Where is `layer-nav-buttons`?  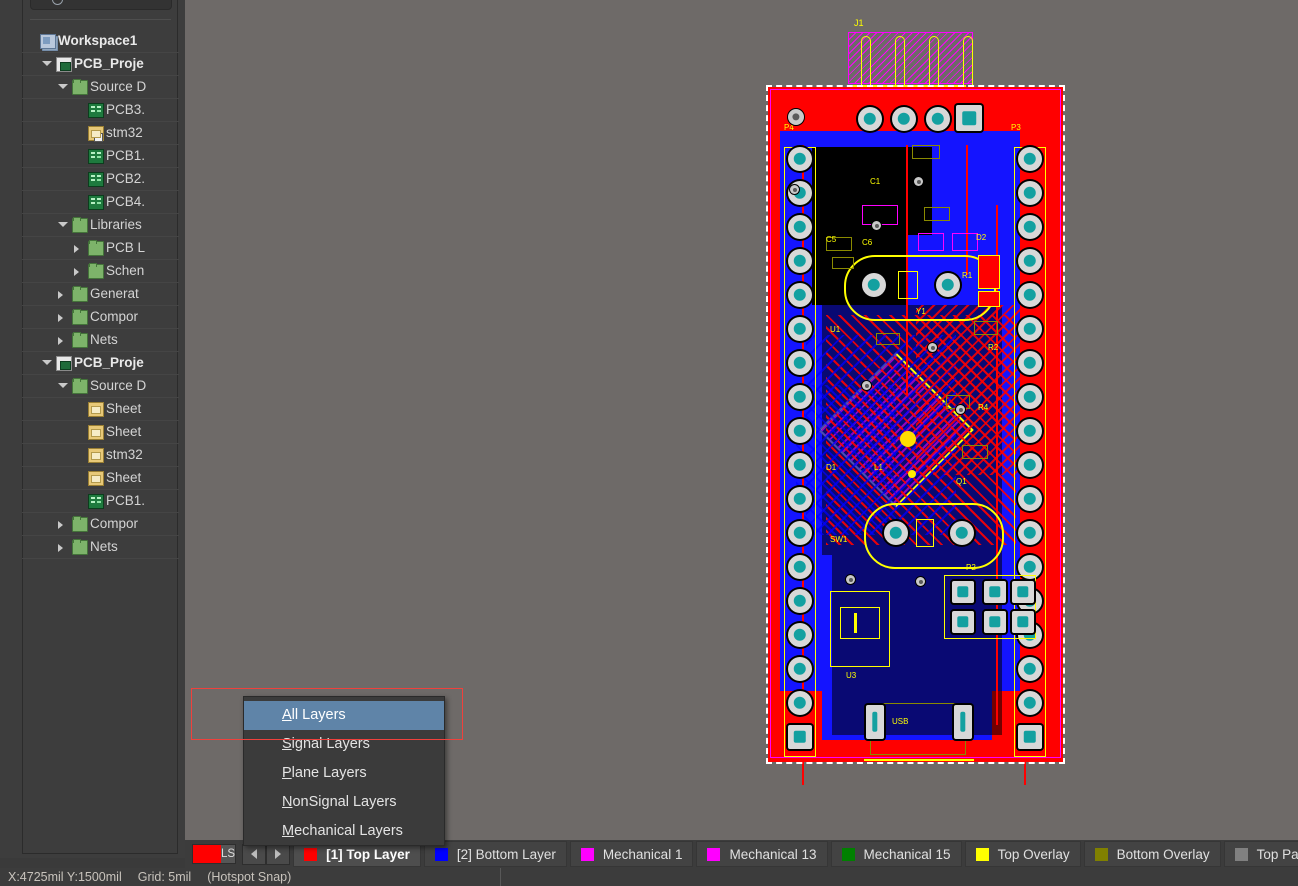
layer-nav-buttons is located at coordinates (266, 854).